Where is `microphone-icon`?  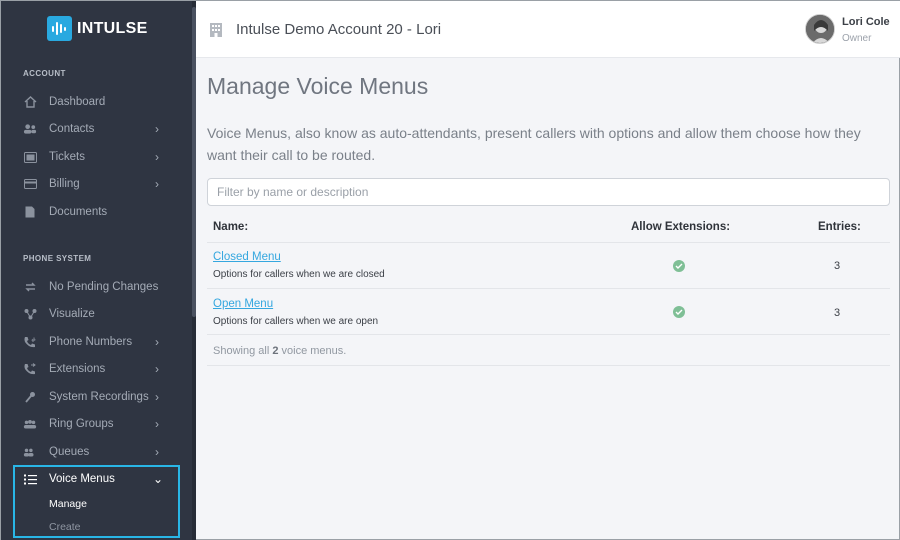
microphone-icon is located at coordinates (30, 397).